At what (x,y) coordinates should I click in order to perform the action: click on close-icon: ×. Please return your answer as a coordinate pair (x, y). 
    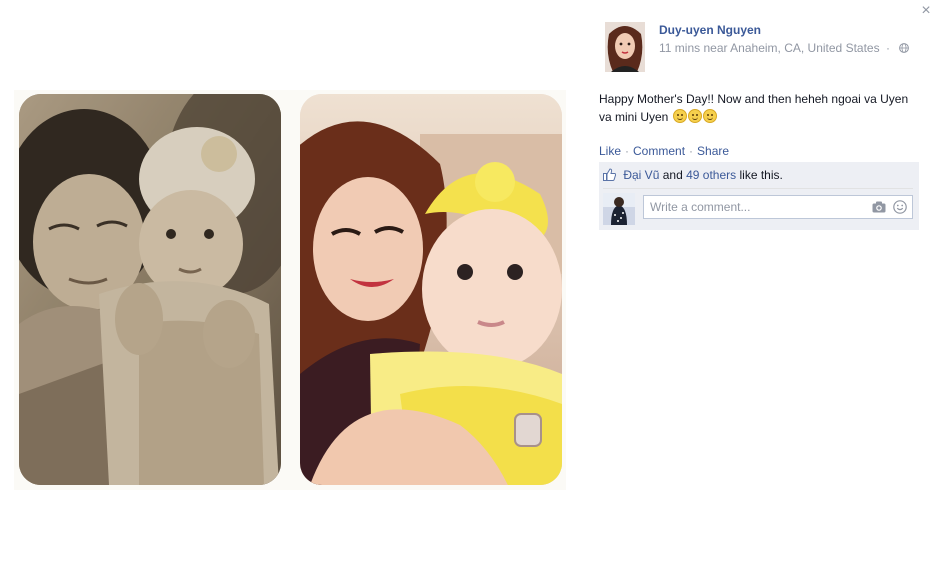
    Looking at the image, I should click on (925, 10).